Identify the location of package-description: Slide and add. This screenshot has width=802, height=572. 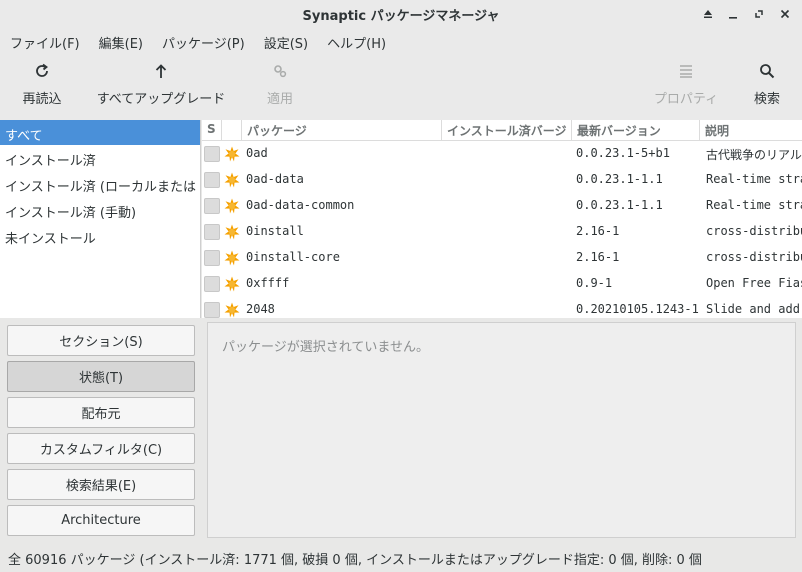
(753, 309).